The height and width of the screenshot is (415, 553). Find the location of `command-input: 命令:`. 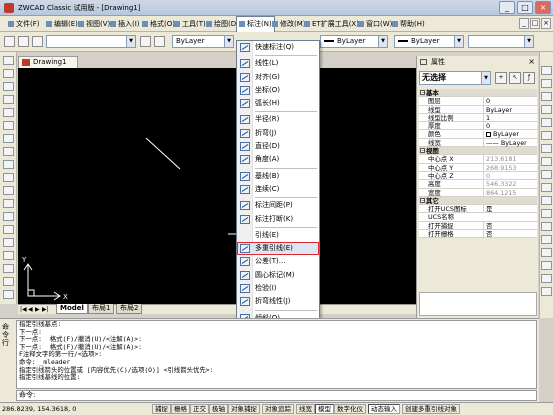

command-input: 命令: is located at coordinates (276, 395).